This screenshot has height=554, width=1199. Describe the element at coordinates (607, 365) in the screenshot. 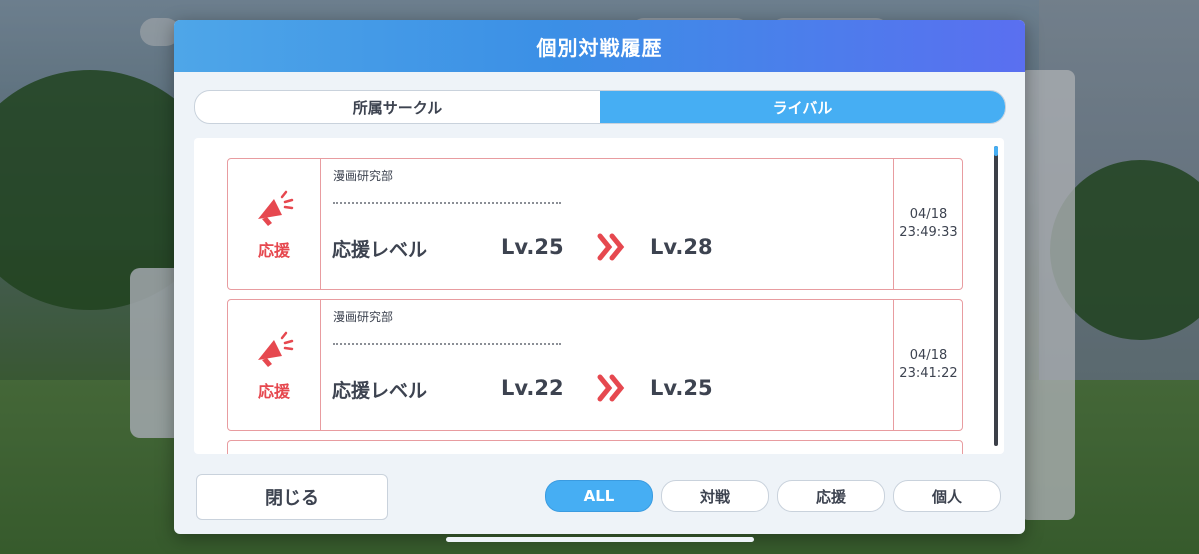

I see `entry-detail: 漫画研究部 応援レベル Lv.22 Lv.25` at that location.